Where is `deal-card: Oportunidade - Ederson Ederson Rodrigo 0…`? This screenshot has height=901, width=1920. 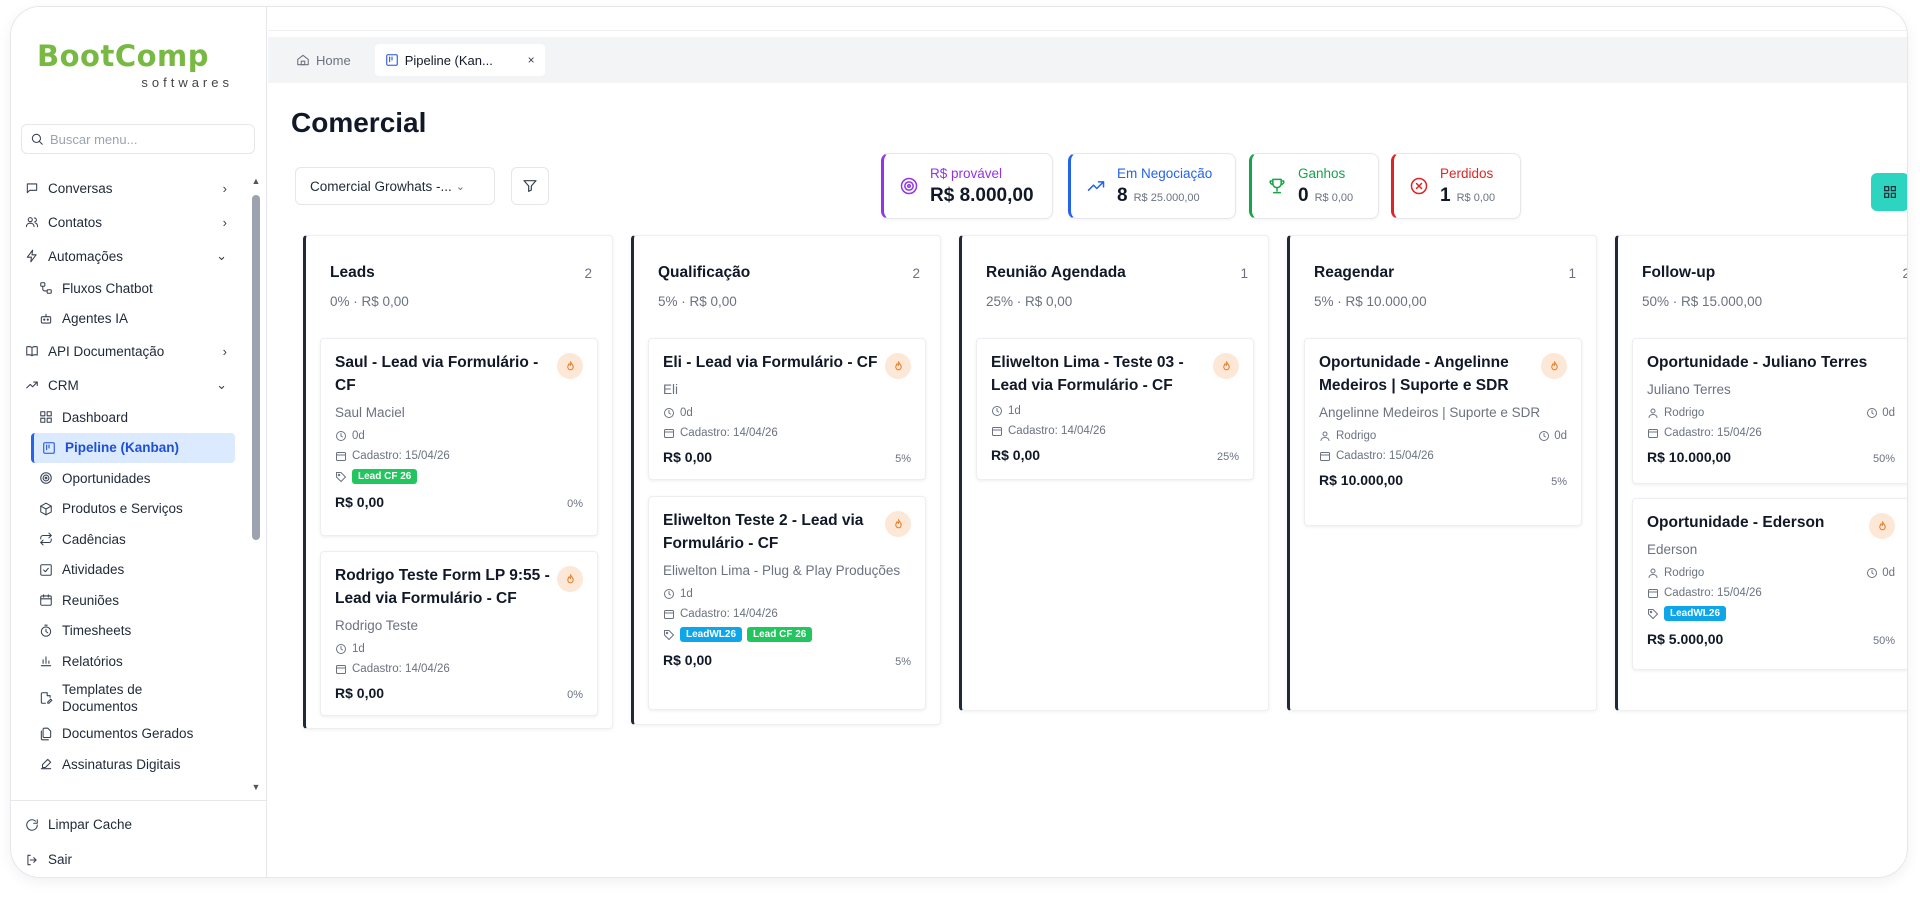 deal-card: Oportunidade - Ederson Ederson Rodrigo 0… is located at coordinates (1769, 584).